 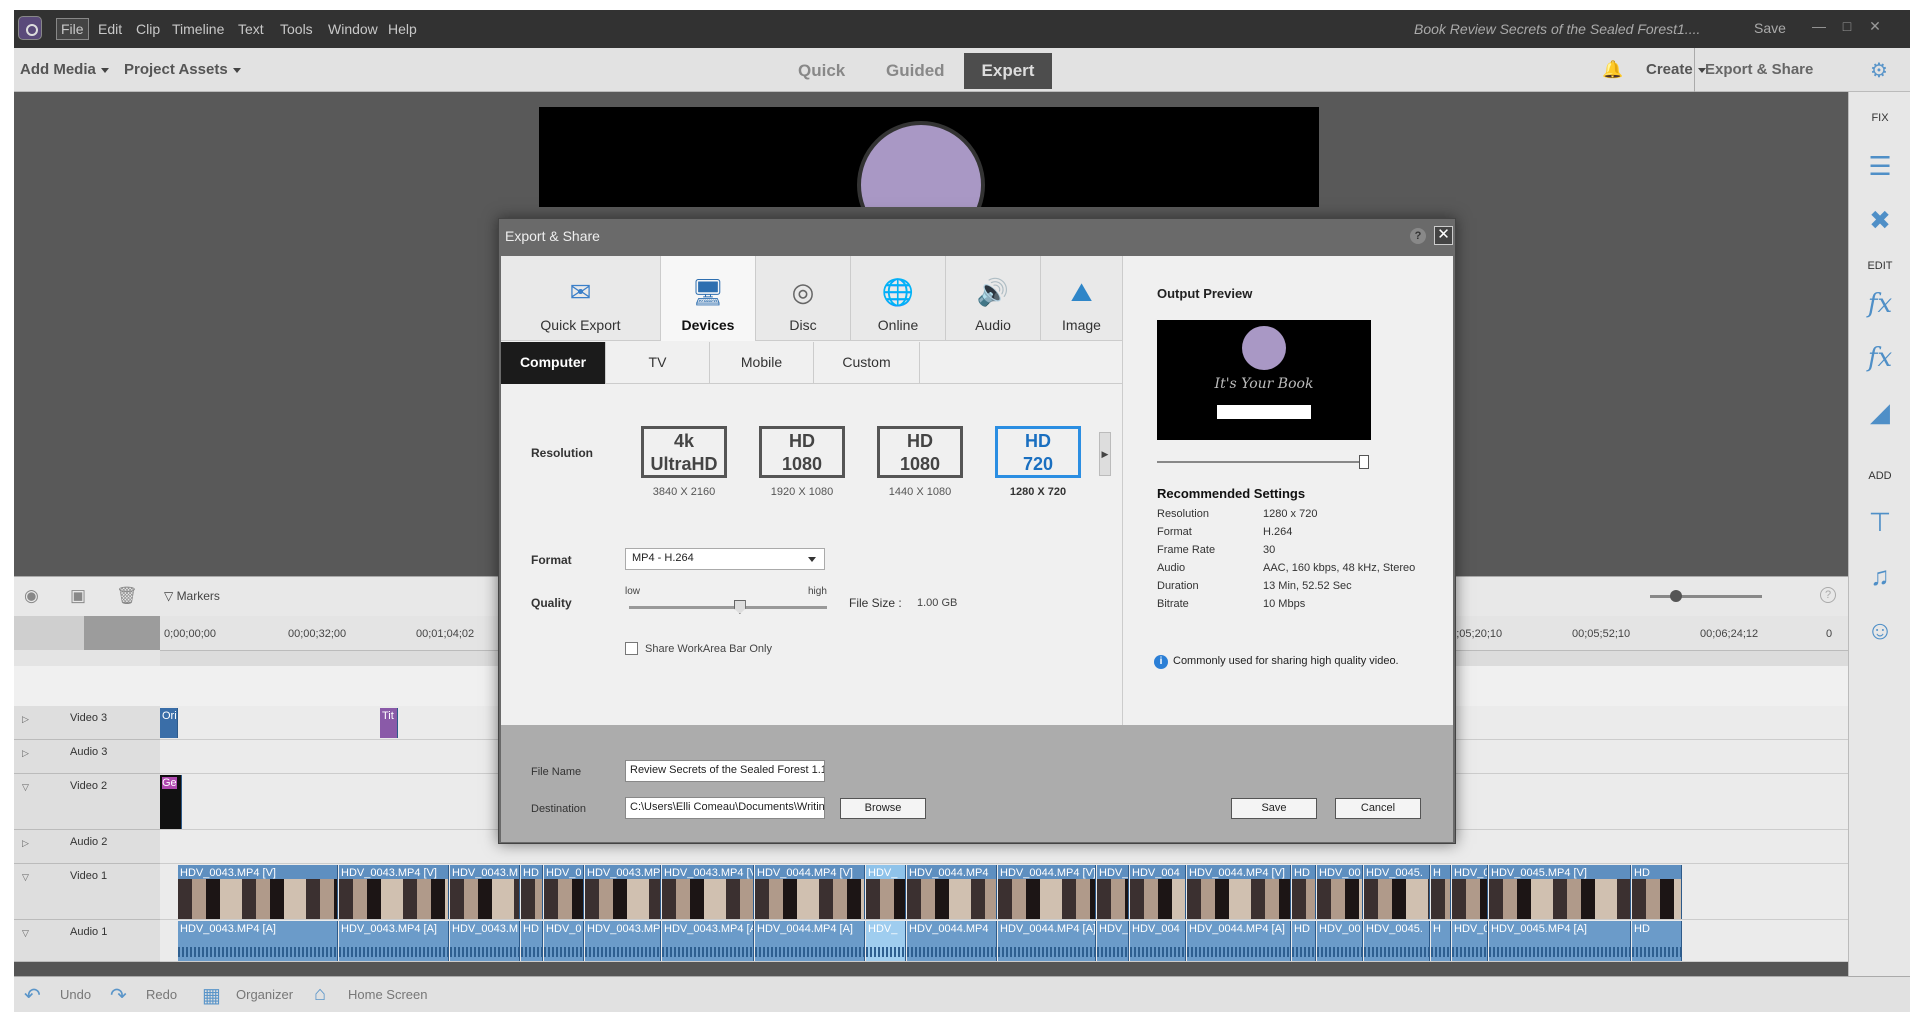 I want to click on save-button: Save, so click(x=1274, y=808).